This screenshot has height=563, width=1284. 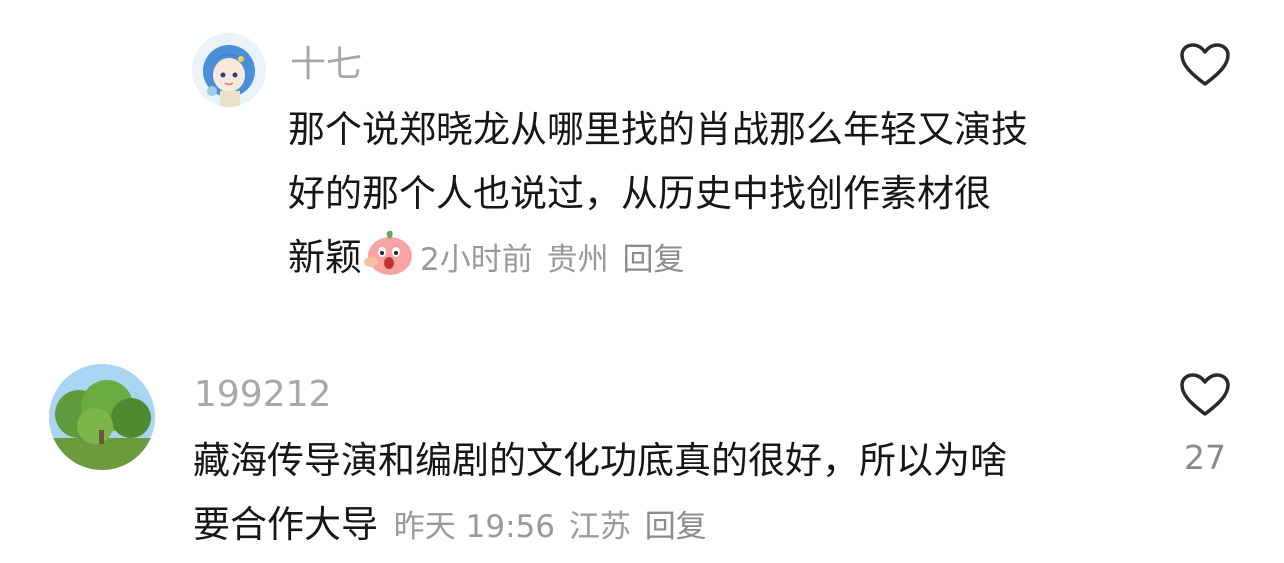 I want to click on comment-text-line-end: 要合作大导, so click(x=285, y=524).